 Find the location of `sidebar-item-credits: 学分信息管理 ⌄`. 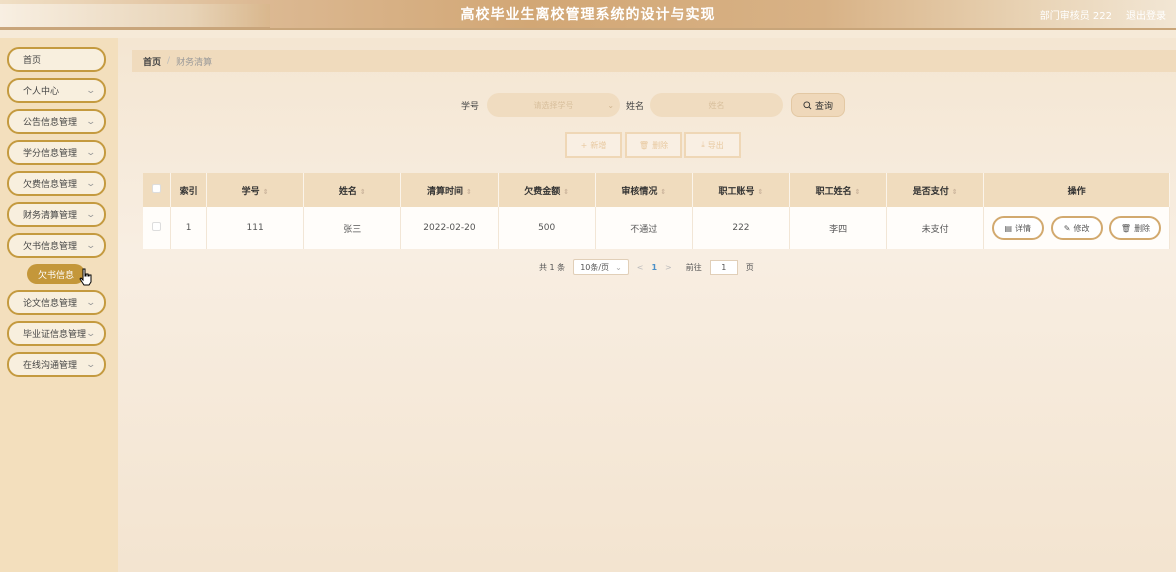

sidebar-item-credits: 学分信息管理 ⌄ is located at coordinates (56, 152).